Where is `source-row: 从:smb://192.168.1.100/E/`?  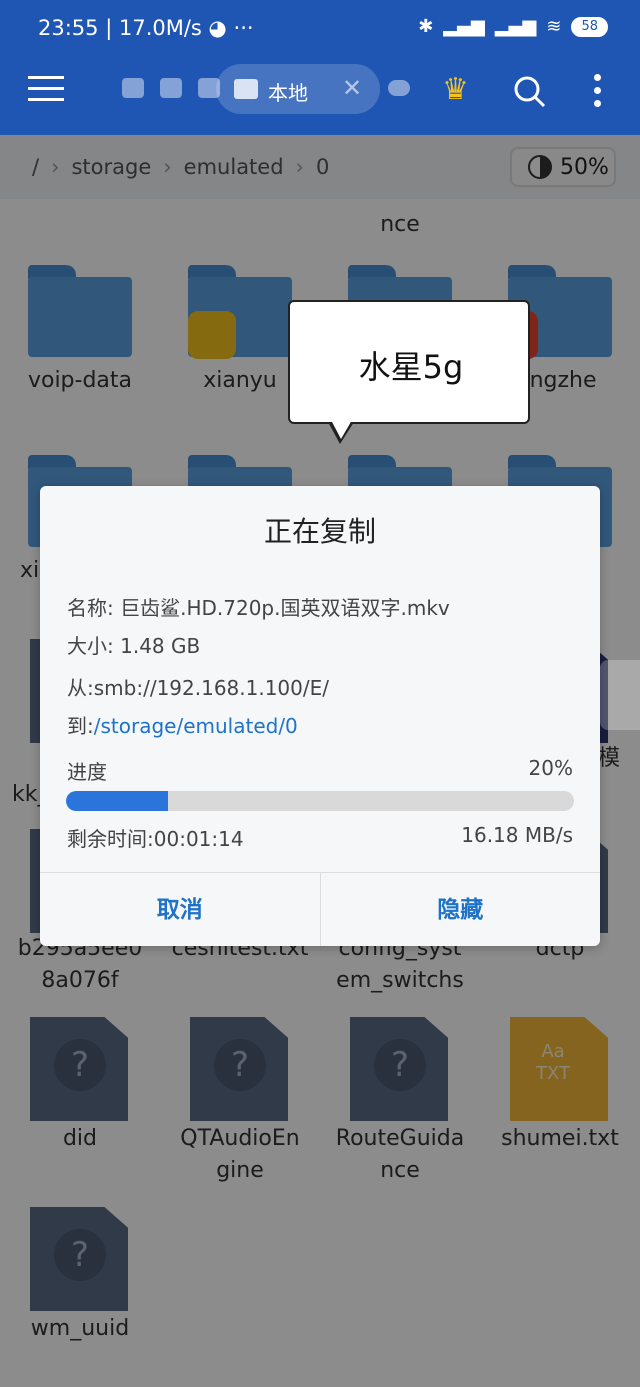 source-row: 从:smb://192.168.1.100/E/ is located at coordinates (198, 686).